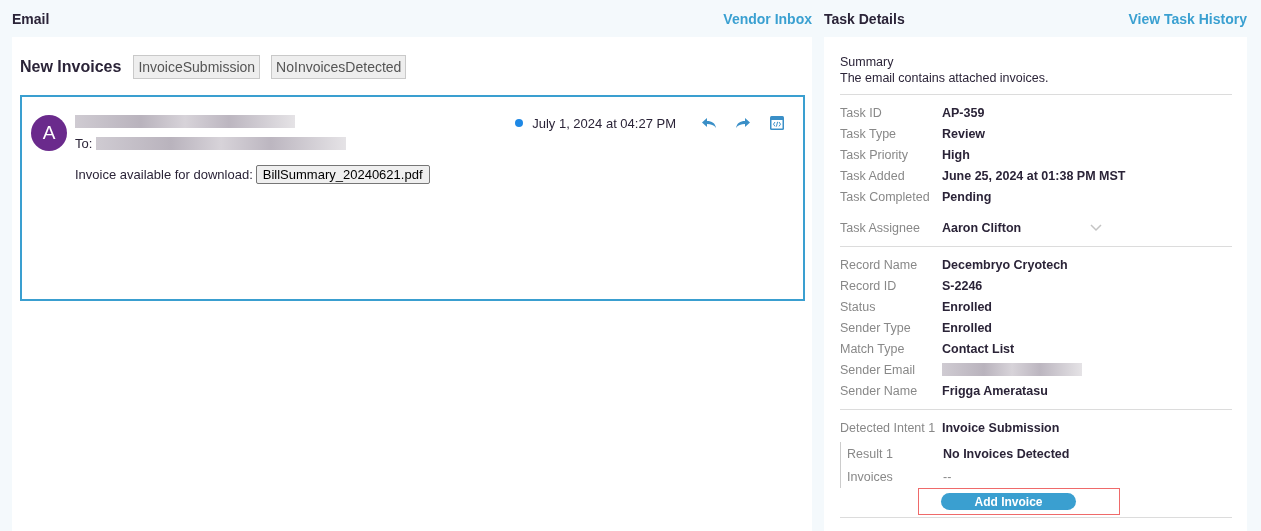 Image resolution: width=1261 pixels, height=531 pixels. Describe the element at coordinates (870, 453) in the screenshot. I see `field-label: Result 1` at that location.